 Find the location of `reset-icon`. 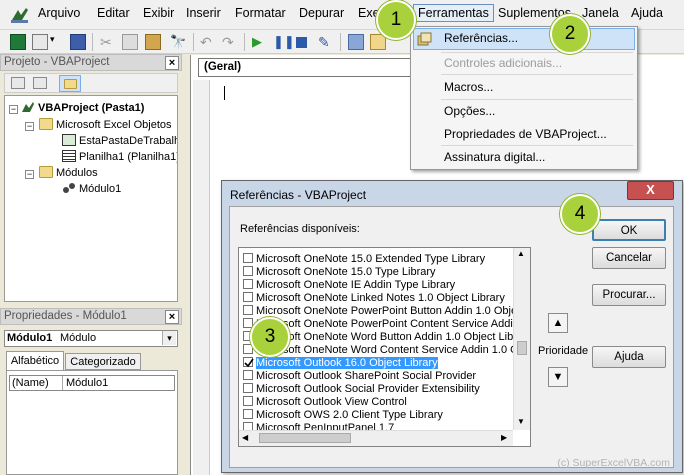

reset-icon is located at coordinates (301, 42).